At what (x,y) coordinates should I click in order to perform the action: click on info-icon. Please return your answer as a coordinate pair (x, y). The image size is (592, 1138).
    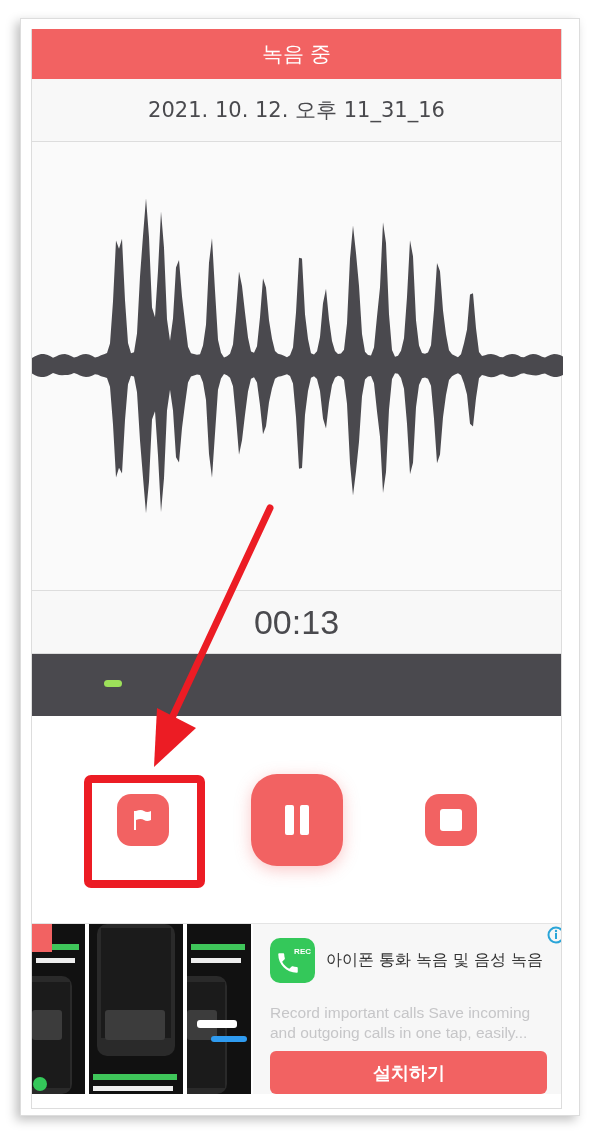
    Looking at the image, I should click on (554, 935).